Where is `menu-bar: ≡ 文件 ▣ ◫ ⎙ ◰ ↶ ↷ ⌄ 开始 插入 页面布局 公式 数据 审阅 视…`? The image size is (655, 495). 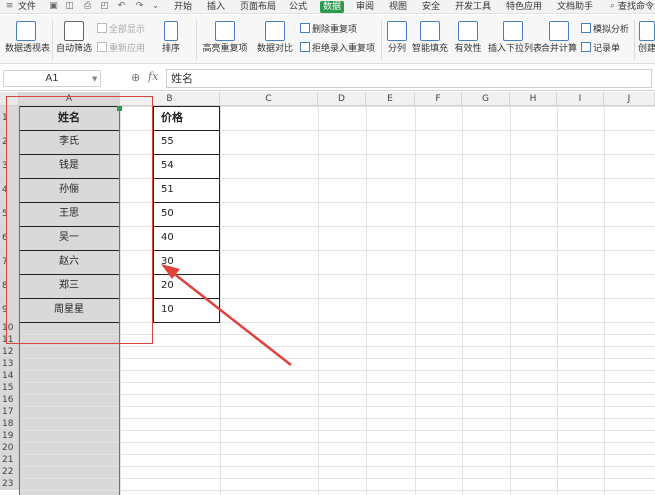 menu-bar: ≡ 文件 ▣ ◫ ⎙ ◰ ↶ ↷ ⌄ 开始 插入 页面布局 公式 数据 审阅 视… is located at coordinates (327, 7).